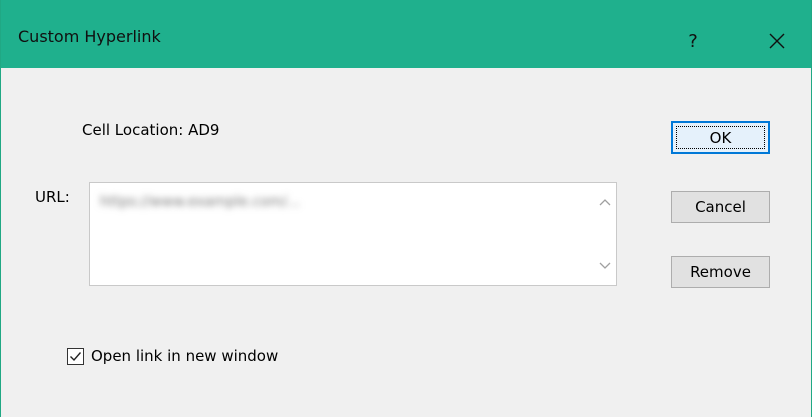  I want to click on checkmark-icon, so click(76, 356).